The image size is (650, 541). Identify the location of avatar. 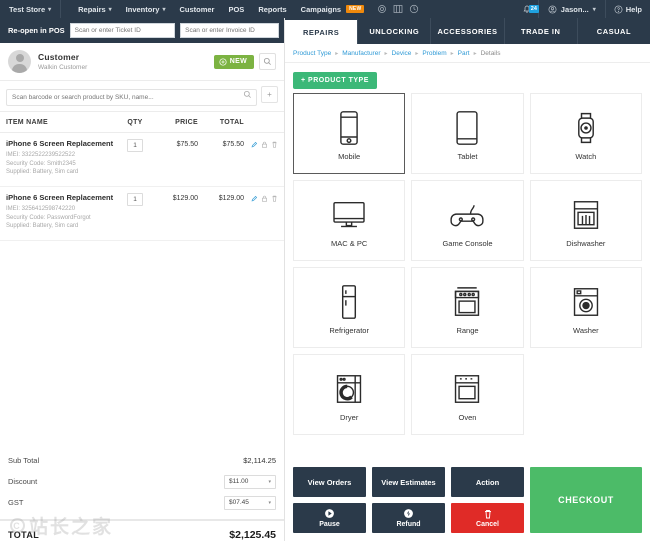
(19, 61).